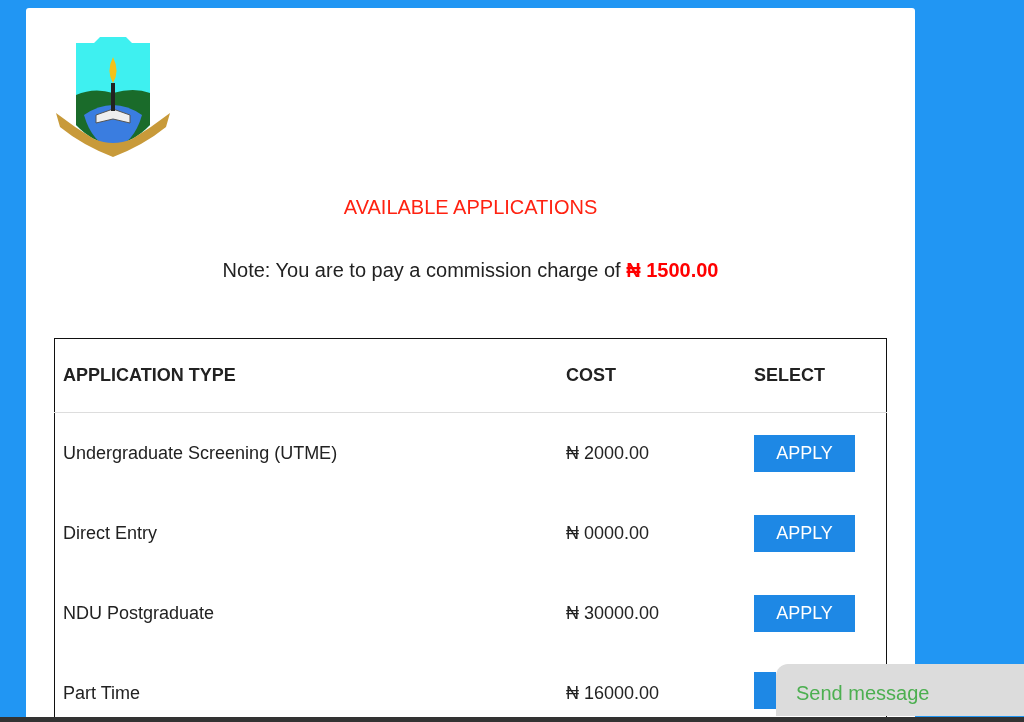 The height and width of the screenshot is (722, 1024). I want to click on table-cell-text: ₦ 30000.00, so click(613, 613).